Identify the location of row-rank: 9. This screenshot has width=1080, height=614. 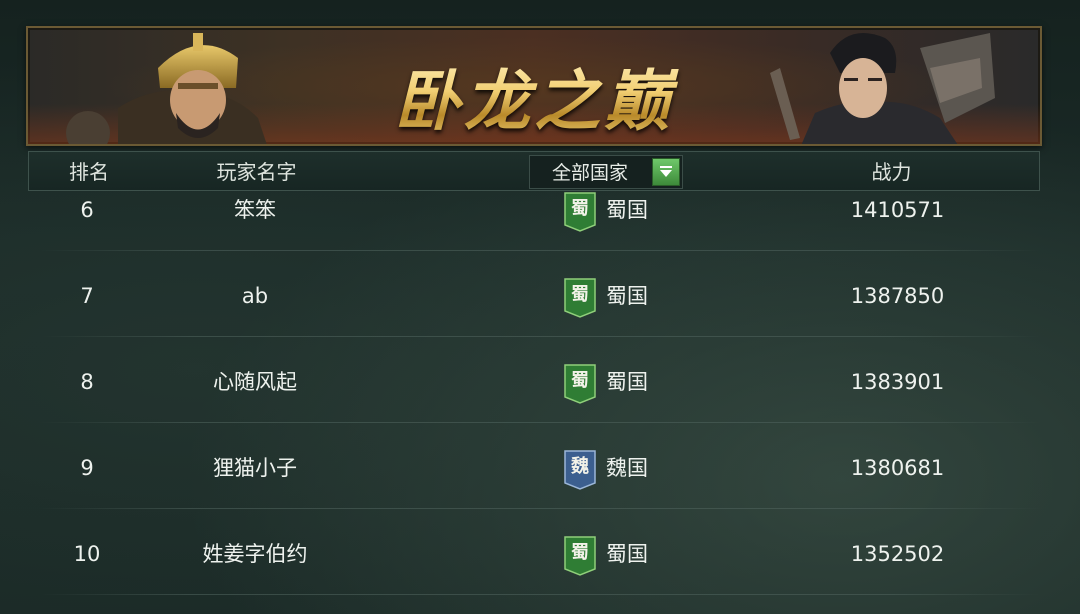
(87, 468).